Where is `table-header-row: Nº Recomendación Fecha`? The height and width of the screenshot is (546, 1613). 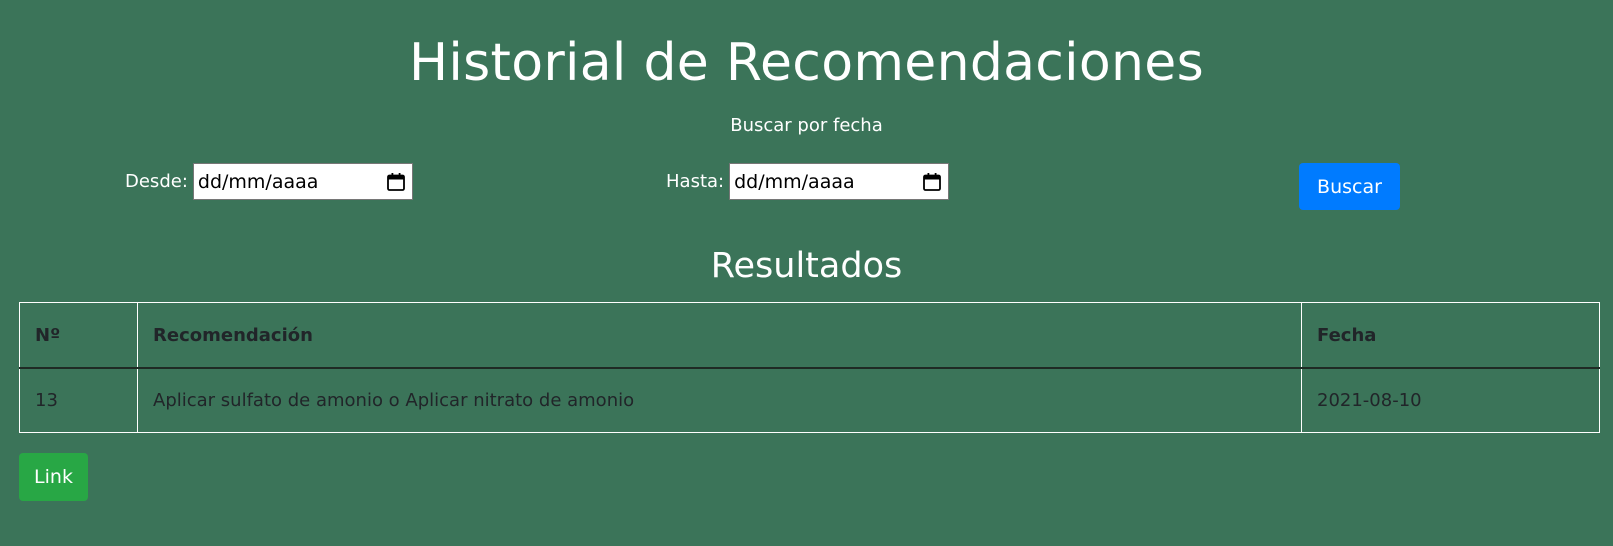
table-header-row: Nº Recomendación Fecha is located at coordinates (809, 335).